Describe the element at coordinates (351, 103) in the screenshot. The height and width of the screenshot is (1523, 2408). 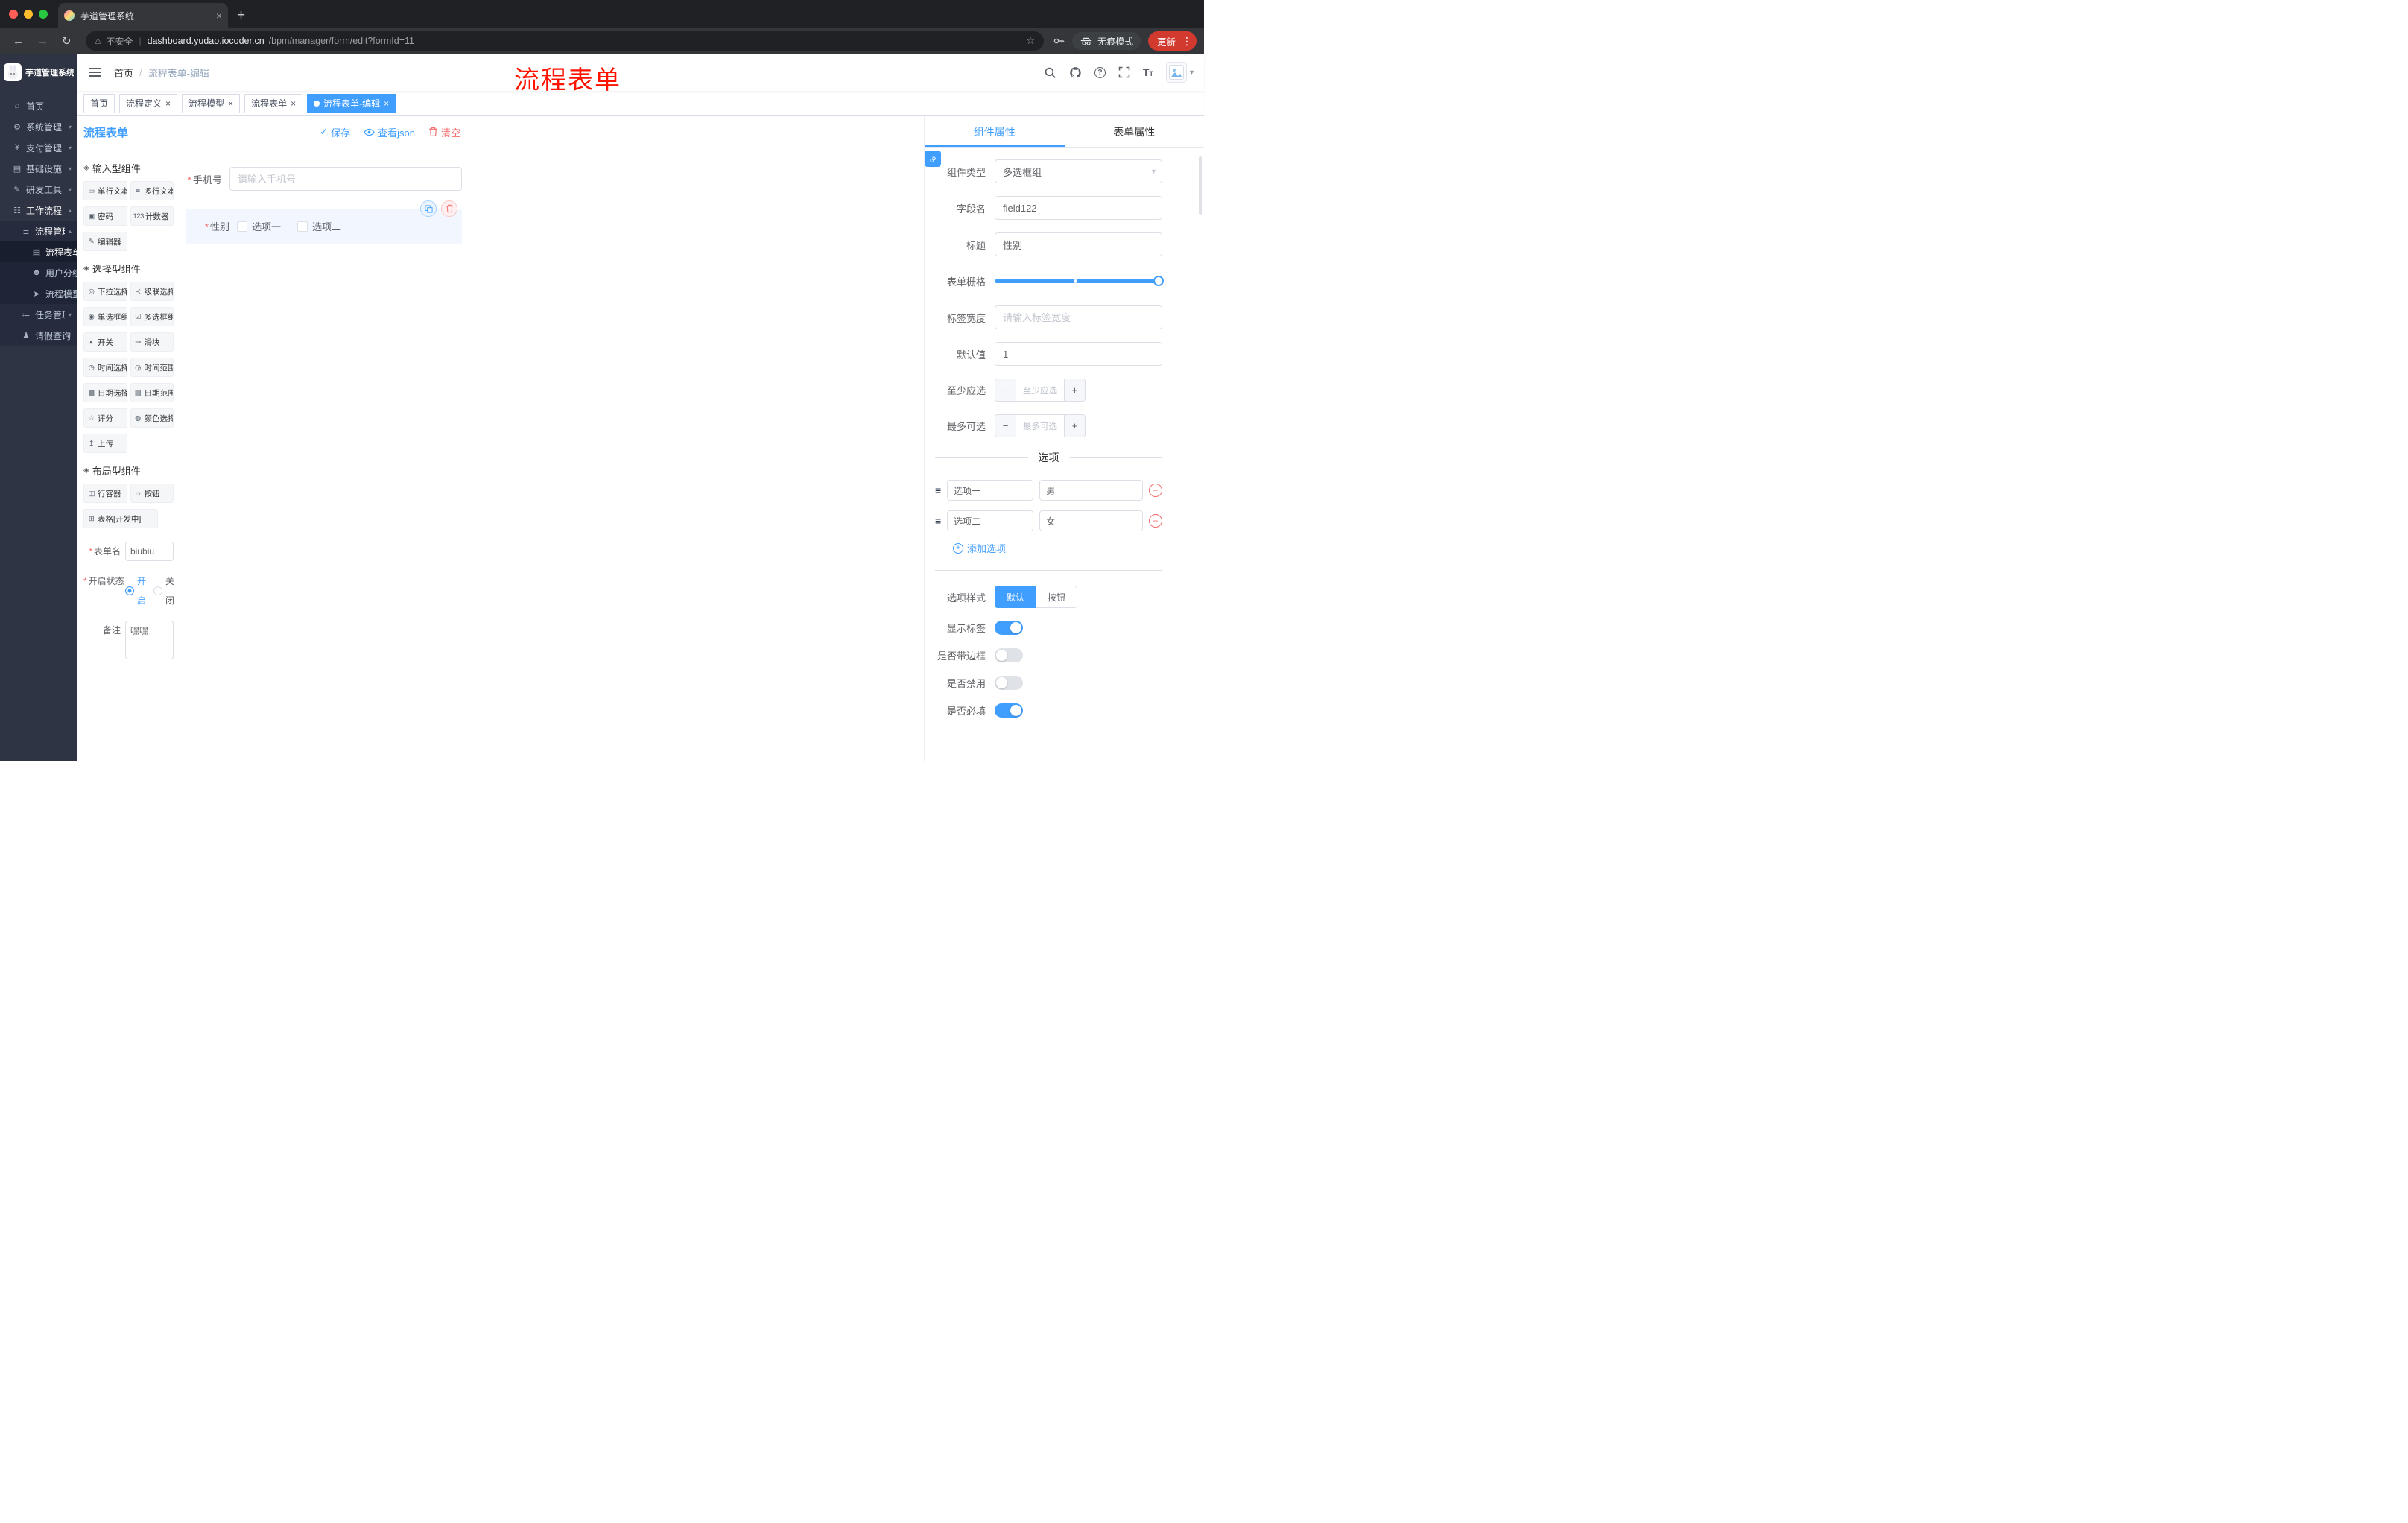
I see `tag-process-form-edit: 流程表单-编辑 ×` at that location.